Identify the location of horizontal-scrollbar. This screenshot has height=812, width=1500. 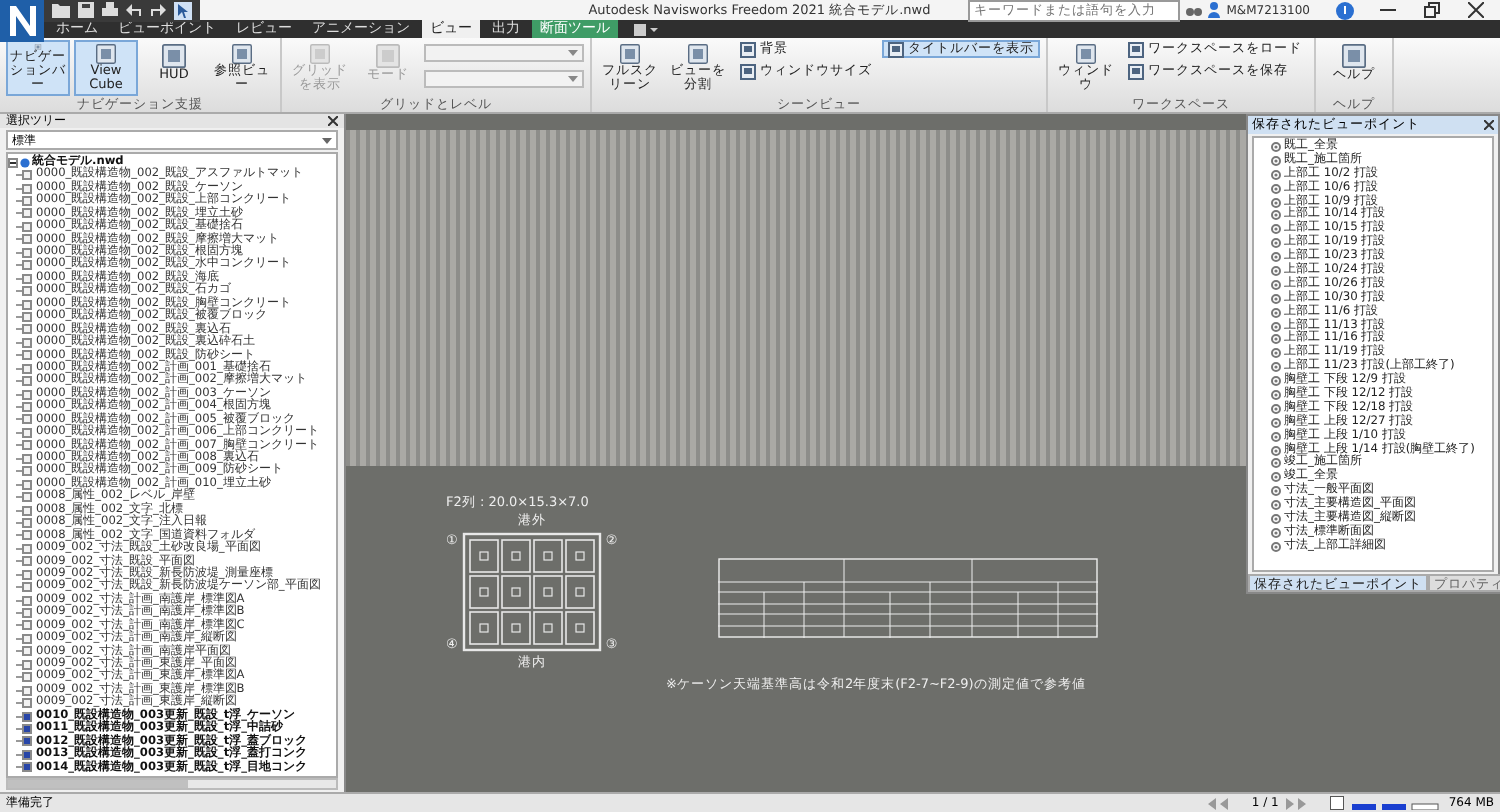
(172, 784).